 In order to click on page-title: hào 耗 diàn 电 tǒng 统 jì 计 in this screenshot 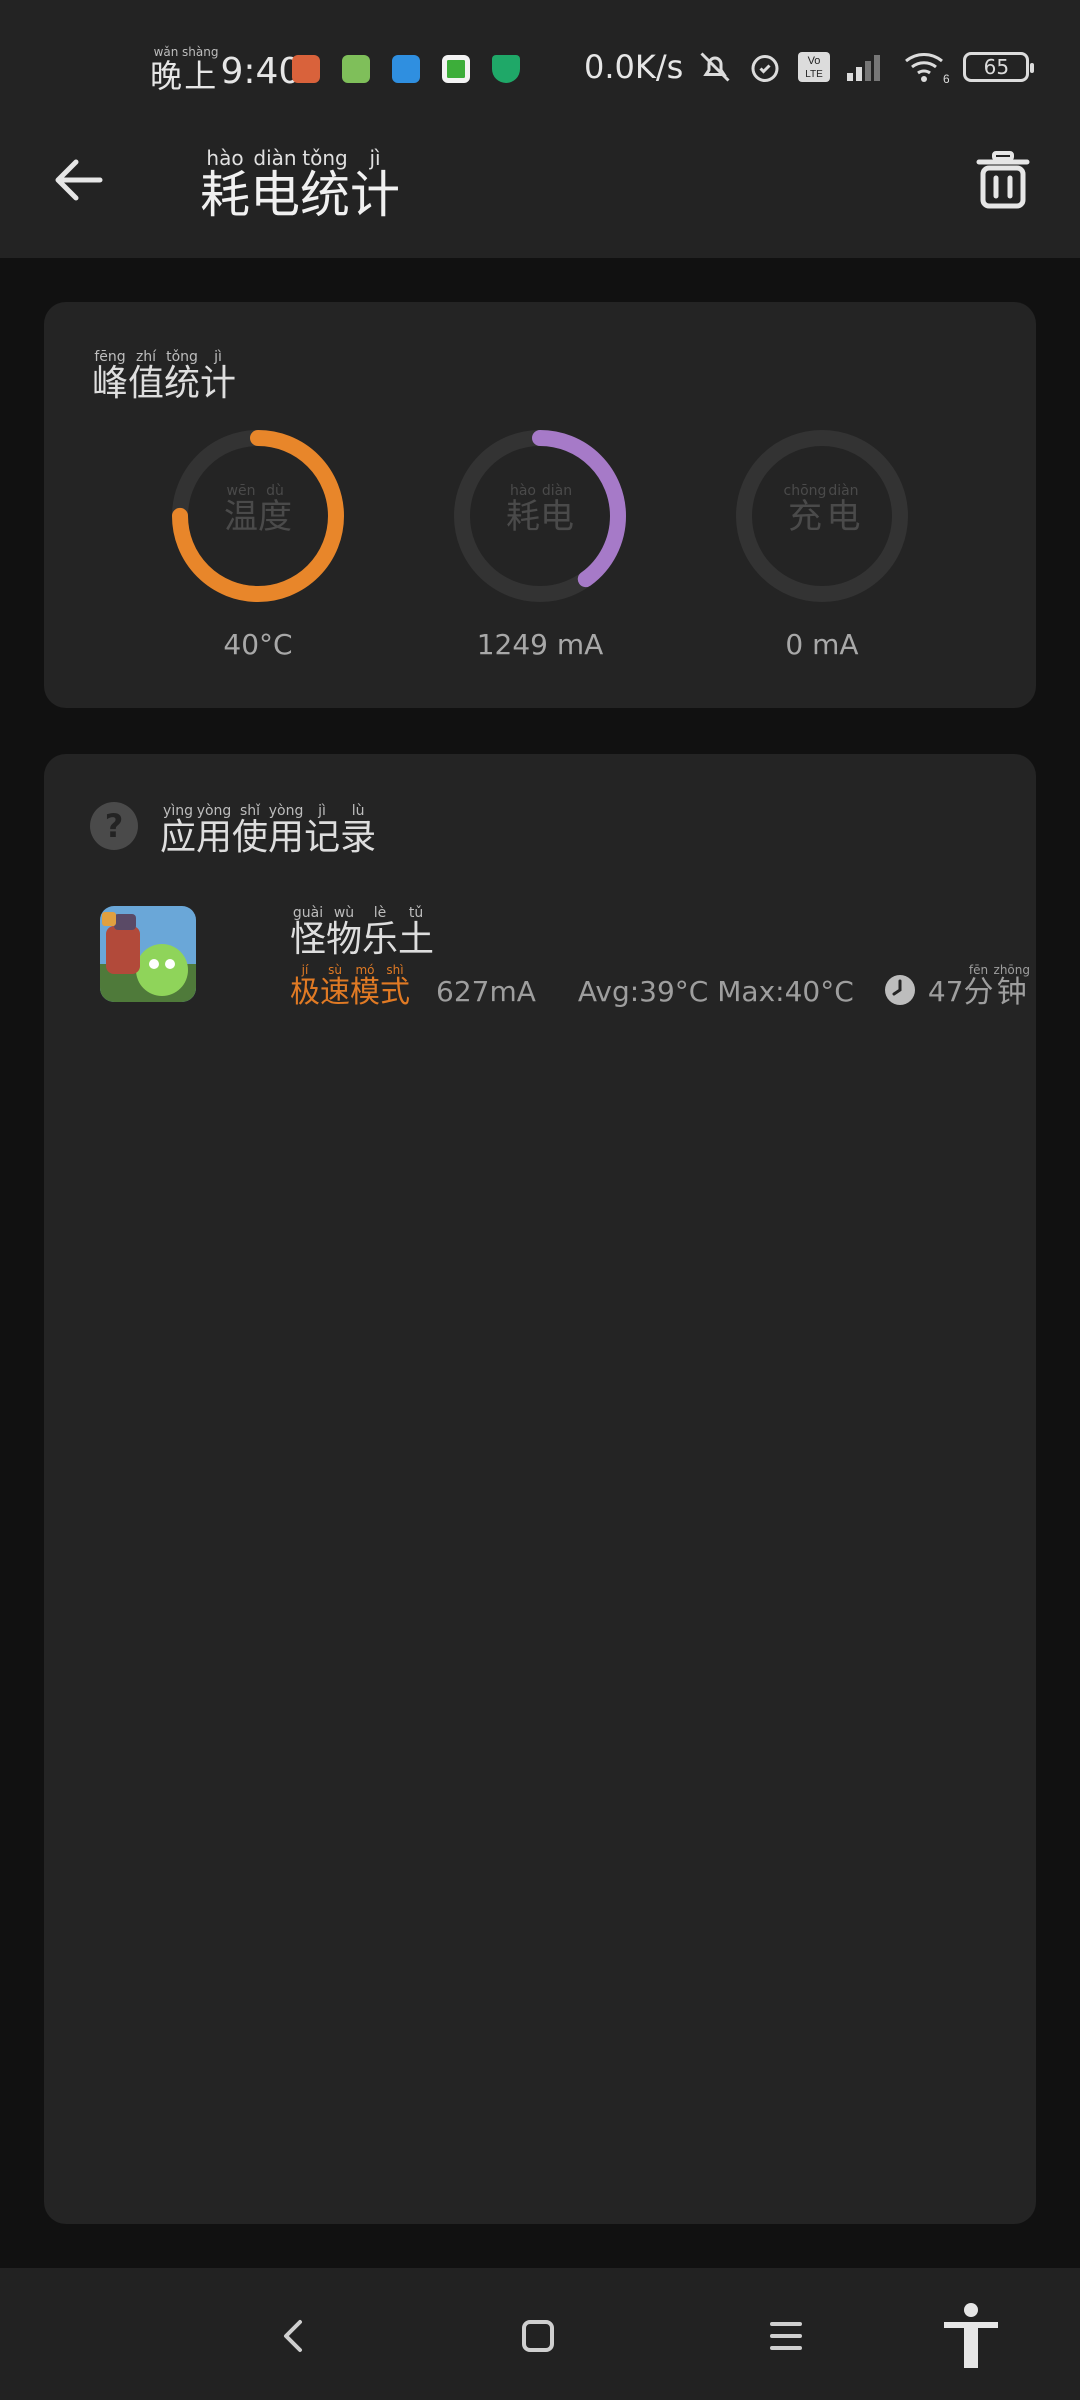, I will do `click(300, 185)`.